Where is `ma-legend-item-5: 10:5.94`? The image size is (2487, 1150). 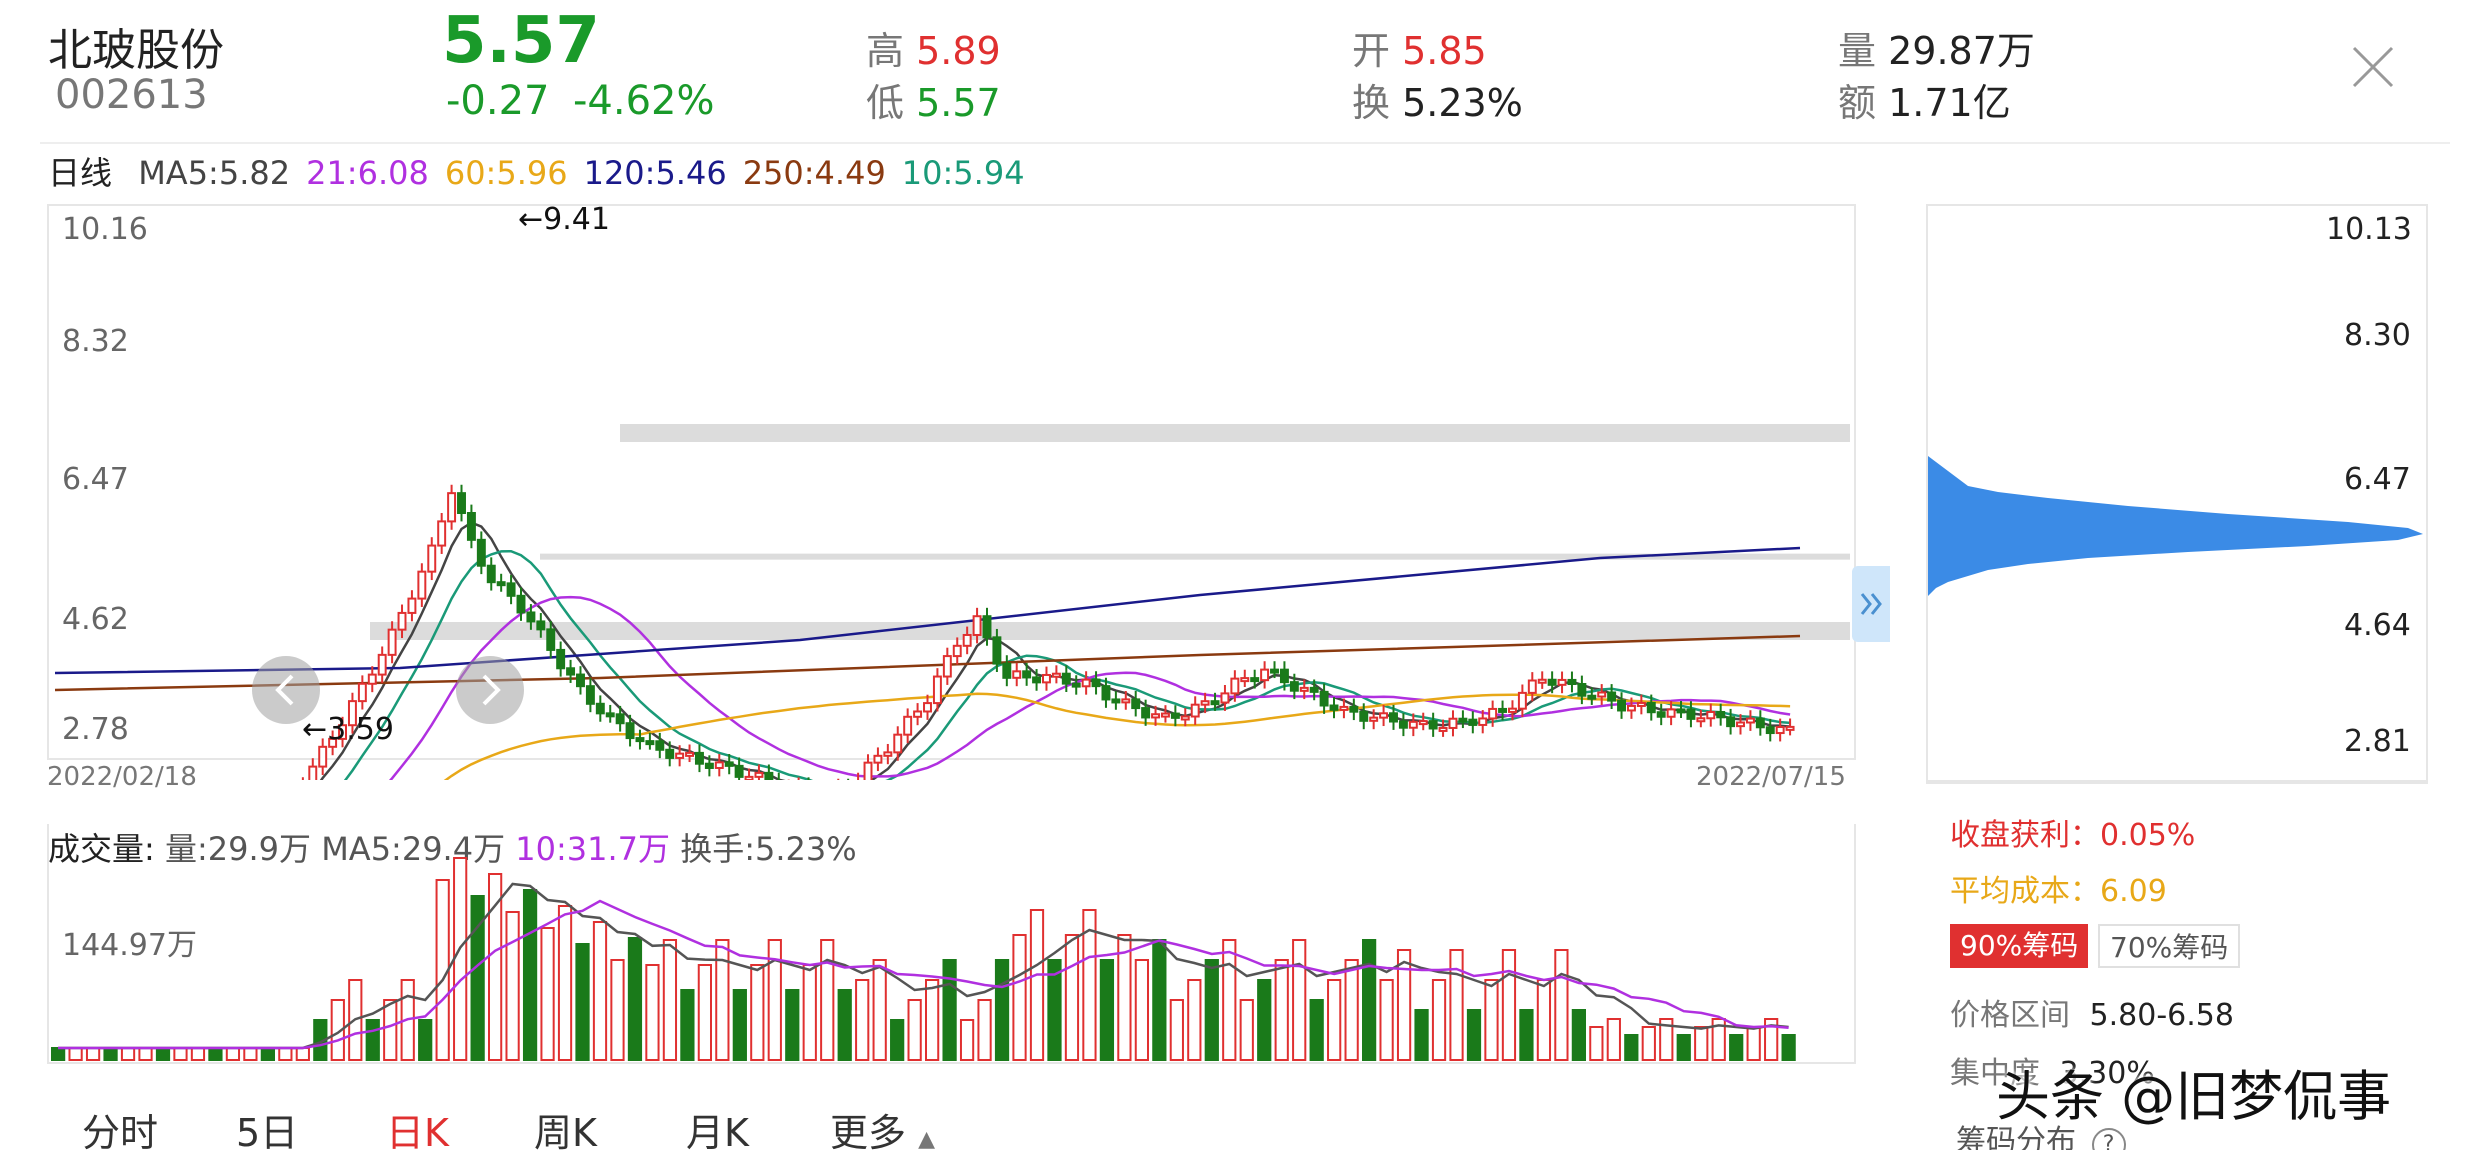 ma-legend-item-5: 10:5.94 is located at coordinates (963, 173).